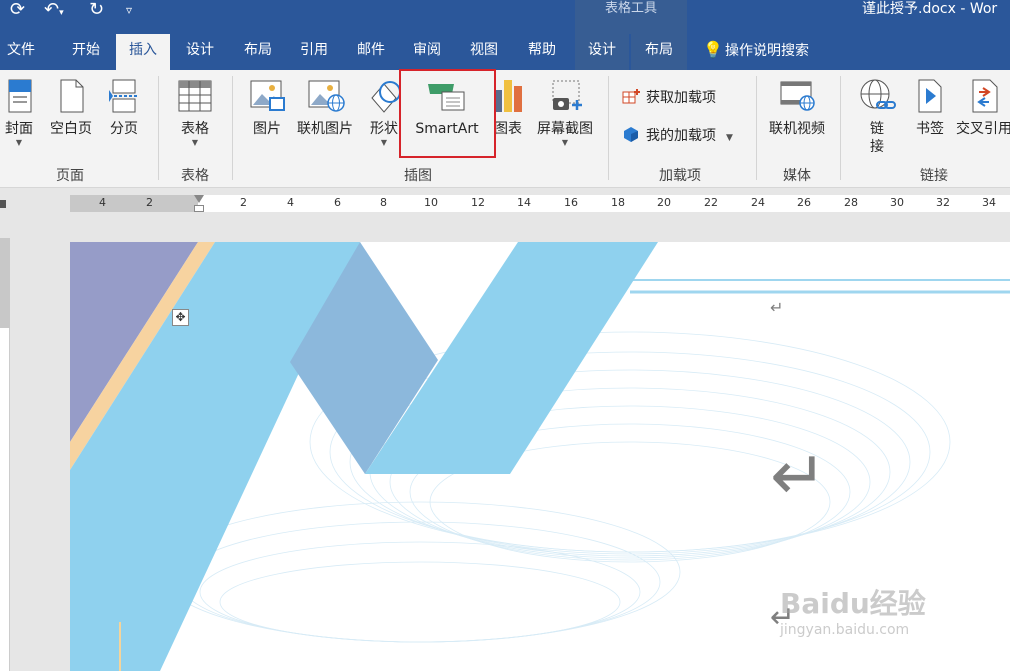 The width and height of the screenshot is (1010, 671). I want to click on ruler-number: 24, so click(758, 202).